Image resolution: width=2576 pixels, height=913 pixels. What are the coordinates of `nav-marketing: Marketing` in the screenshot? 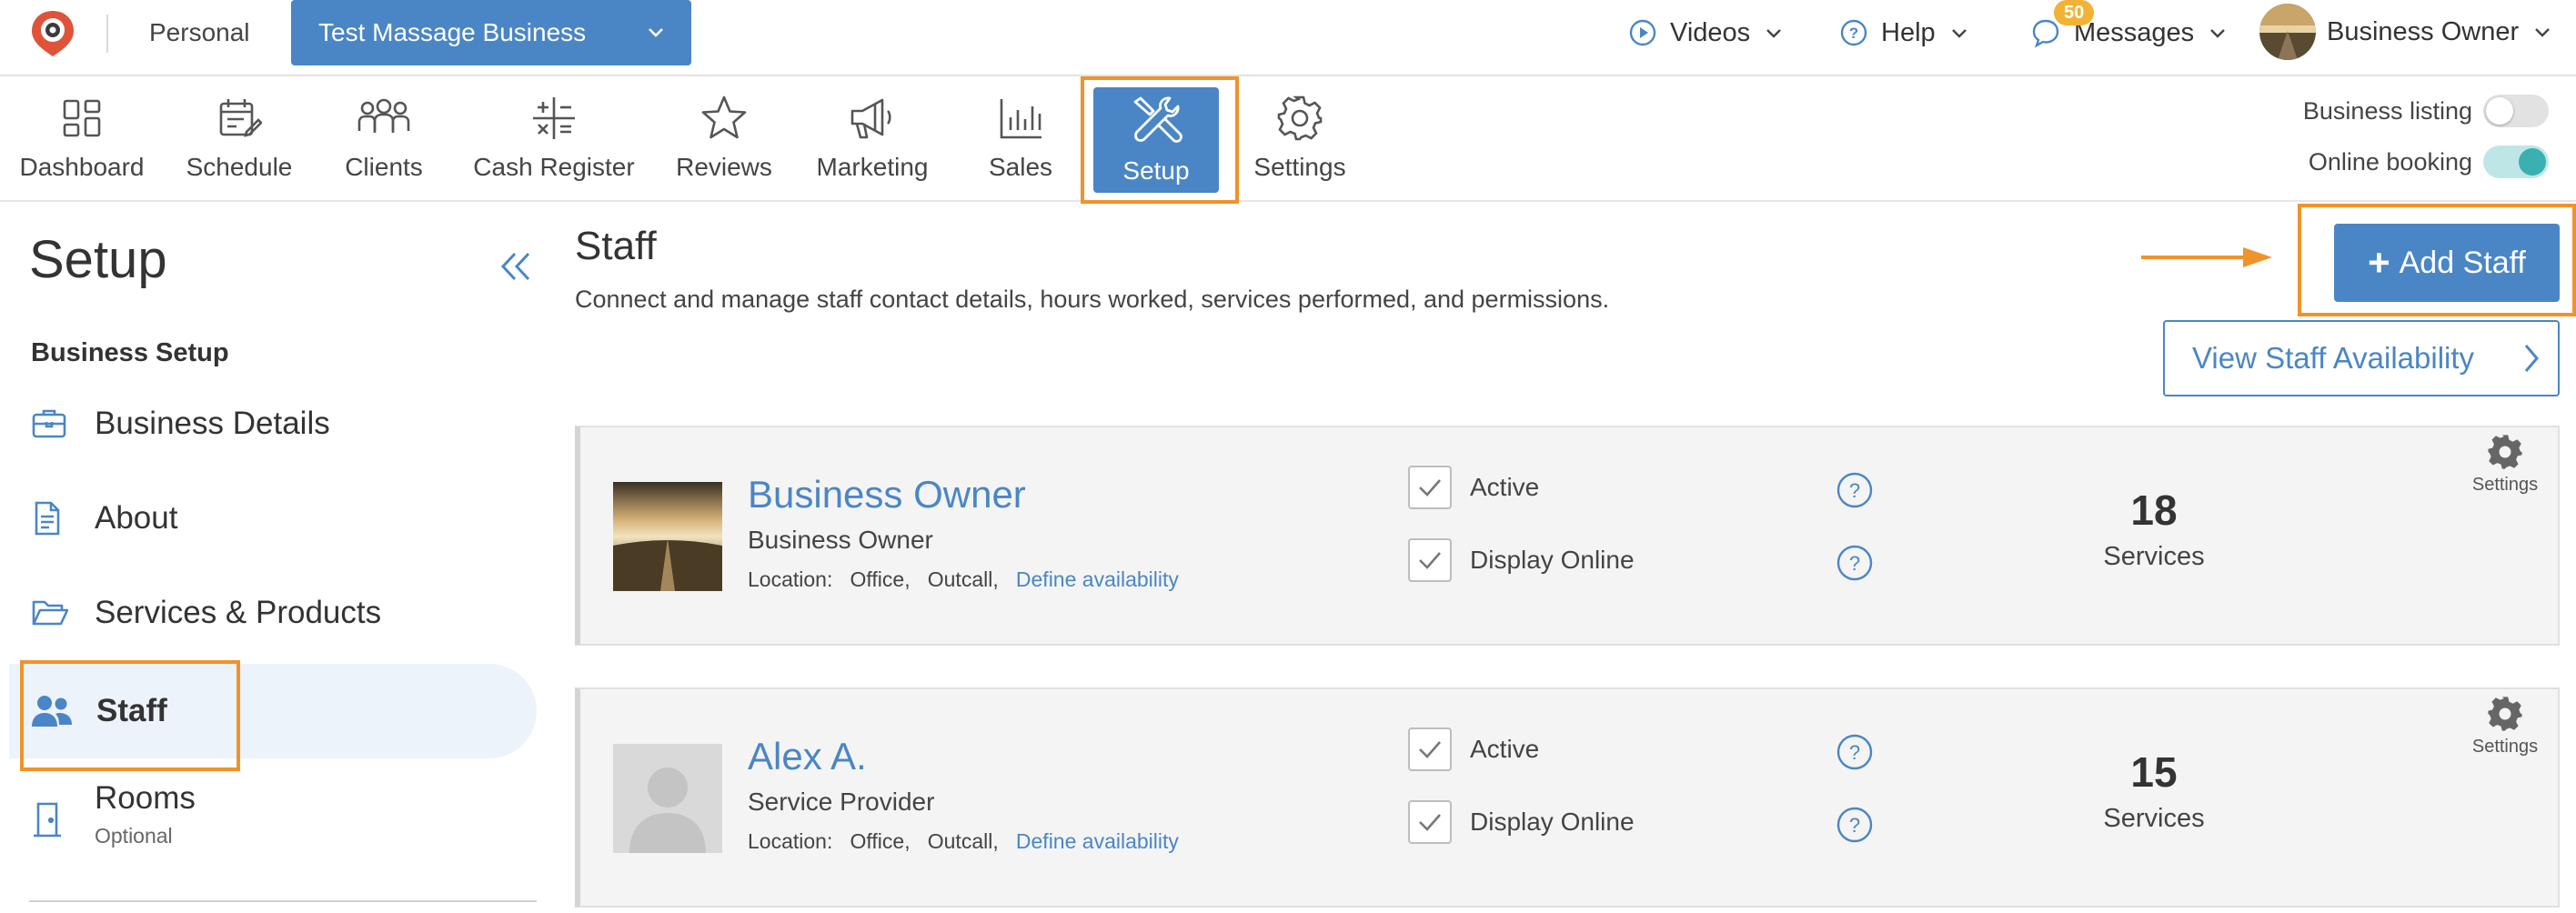 It's located at (872, 140).